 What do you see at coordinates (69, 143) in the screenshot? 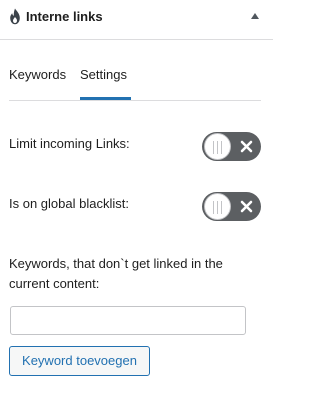
I see `limit-incoming-label: Limit incoming Links:` at bounding box center [69, 143].